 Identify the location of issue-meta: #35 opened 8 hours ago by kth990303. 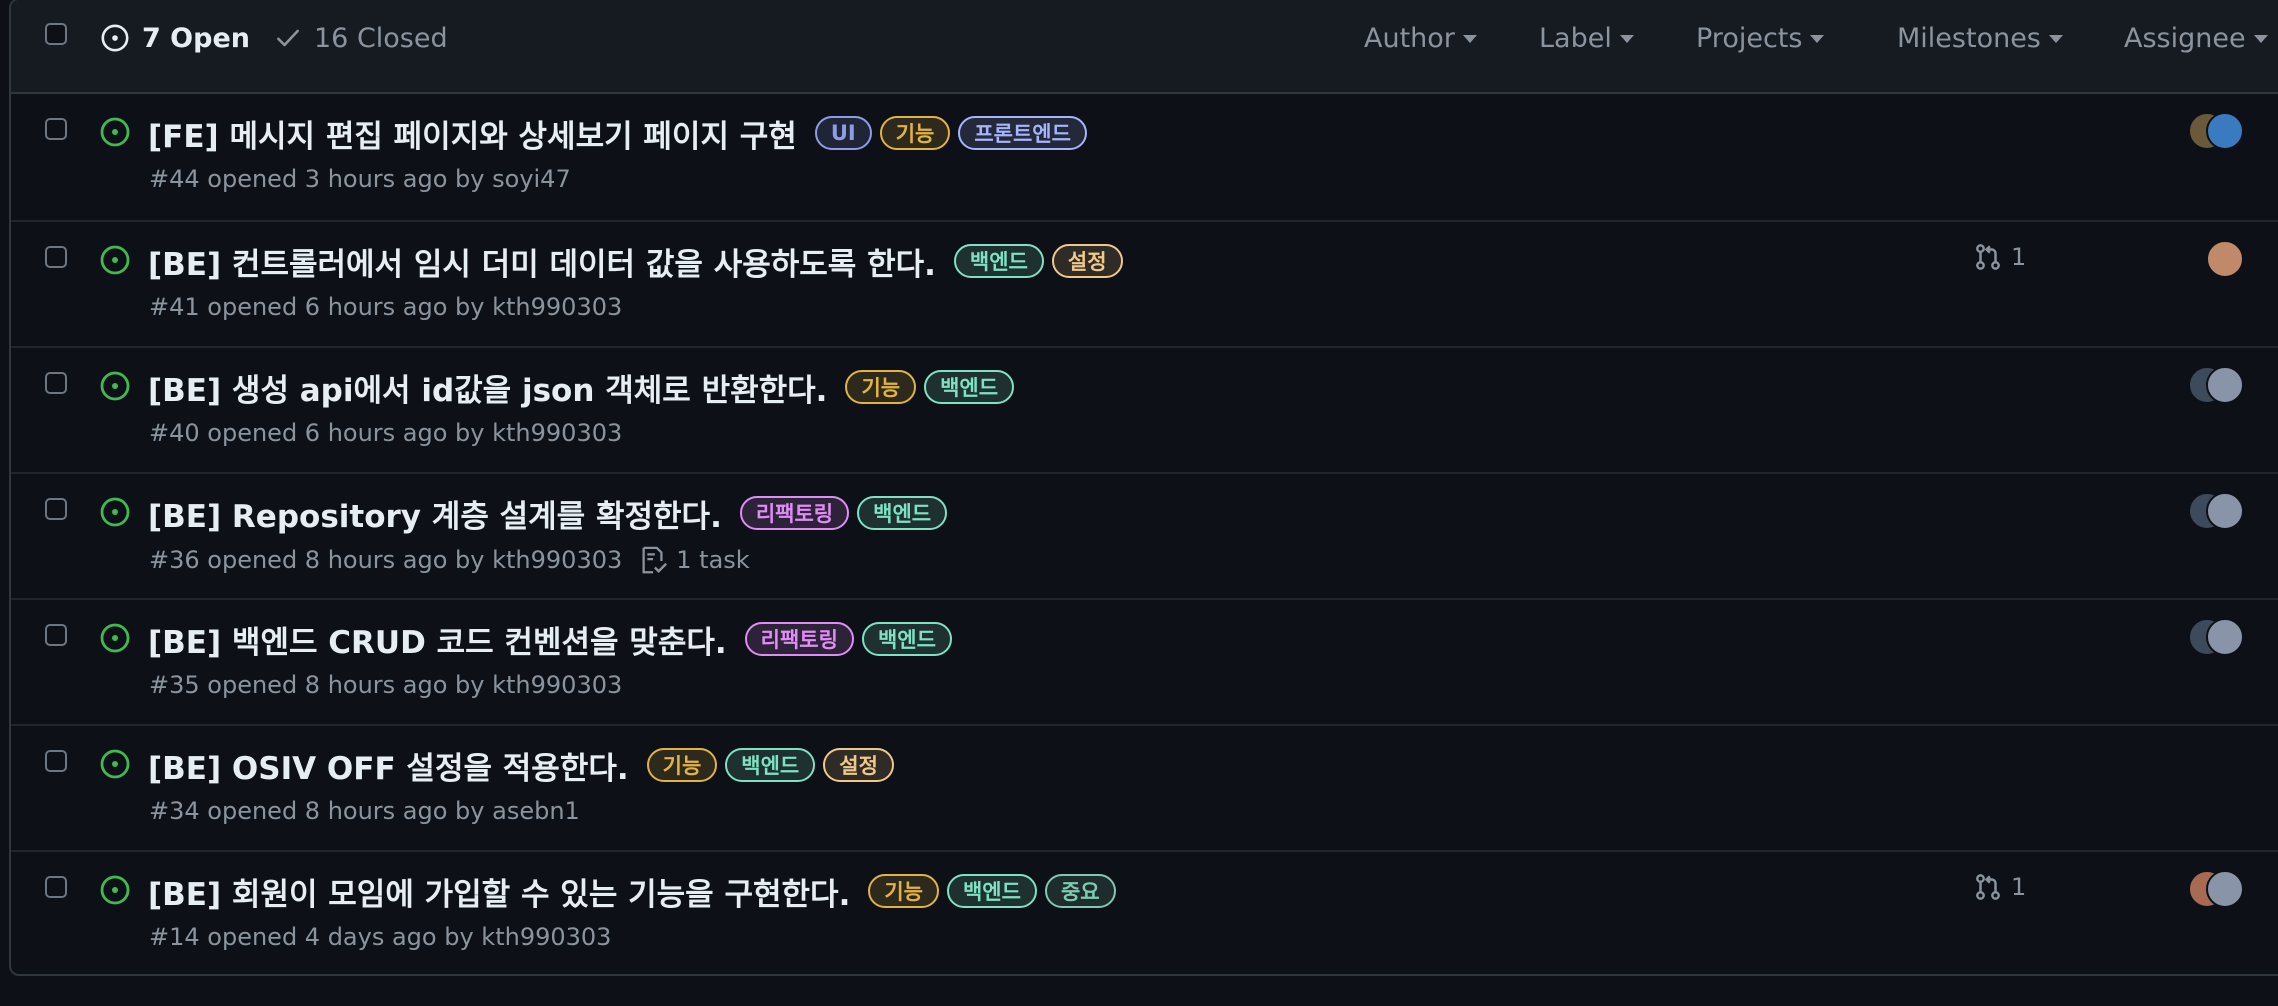
(385, 685).